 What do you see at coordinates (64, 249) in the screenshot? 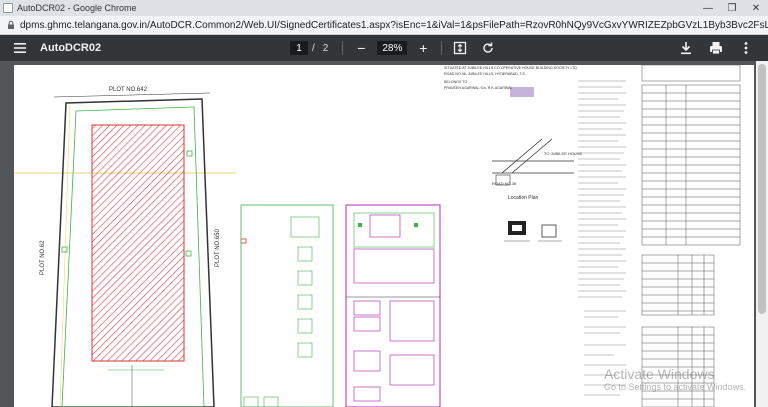
I see `marker-left` at bounding box center [64, 249].